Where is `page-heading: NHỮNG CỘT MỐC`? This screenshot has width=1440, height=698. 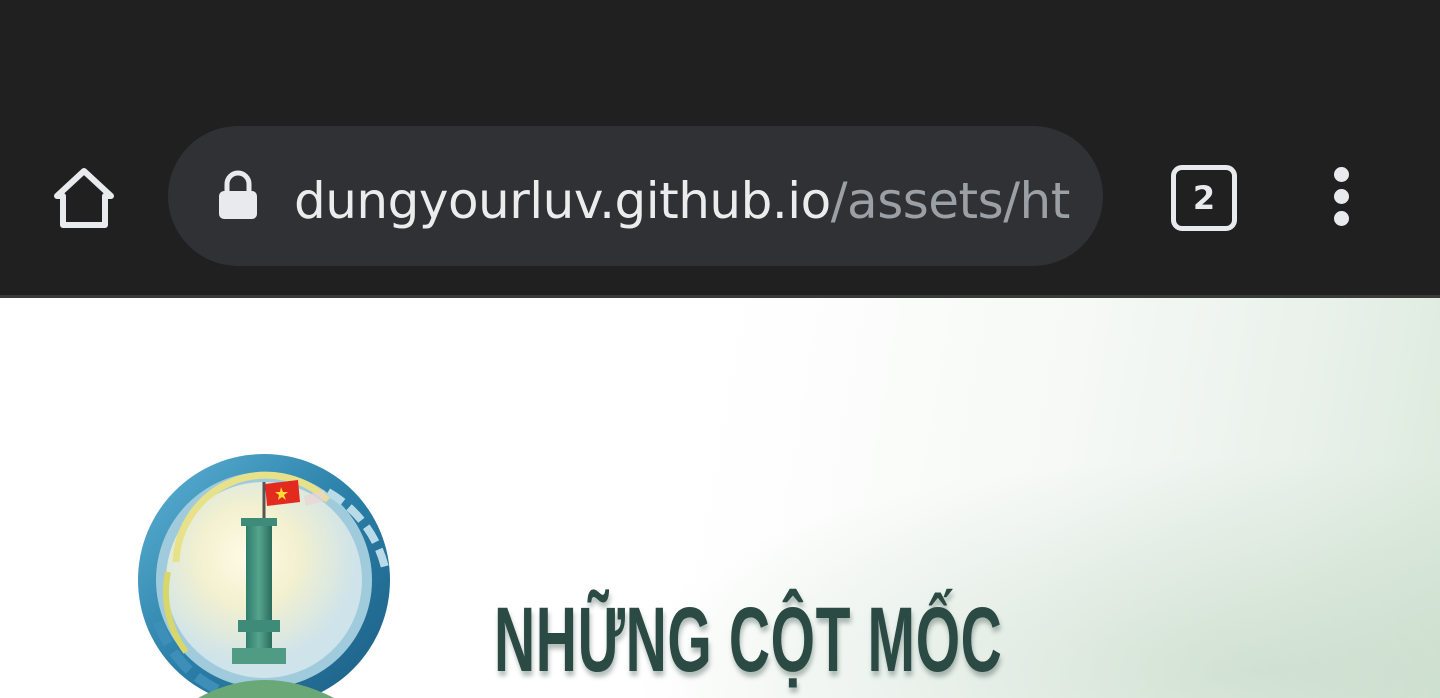 page-heading: NHỮNG CỘT MỐC is located at coordinates (748, 640).